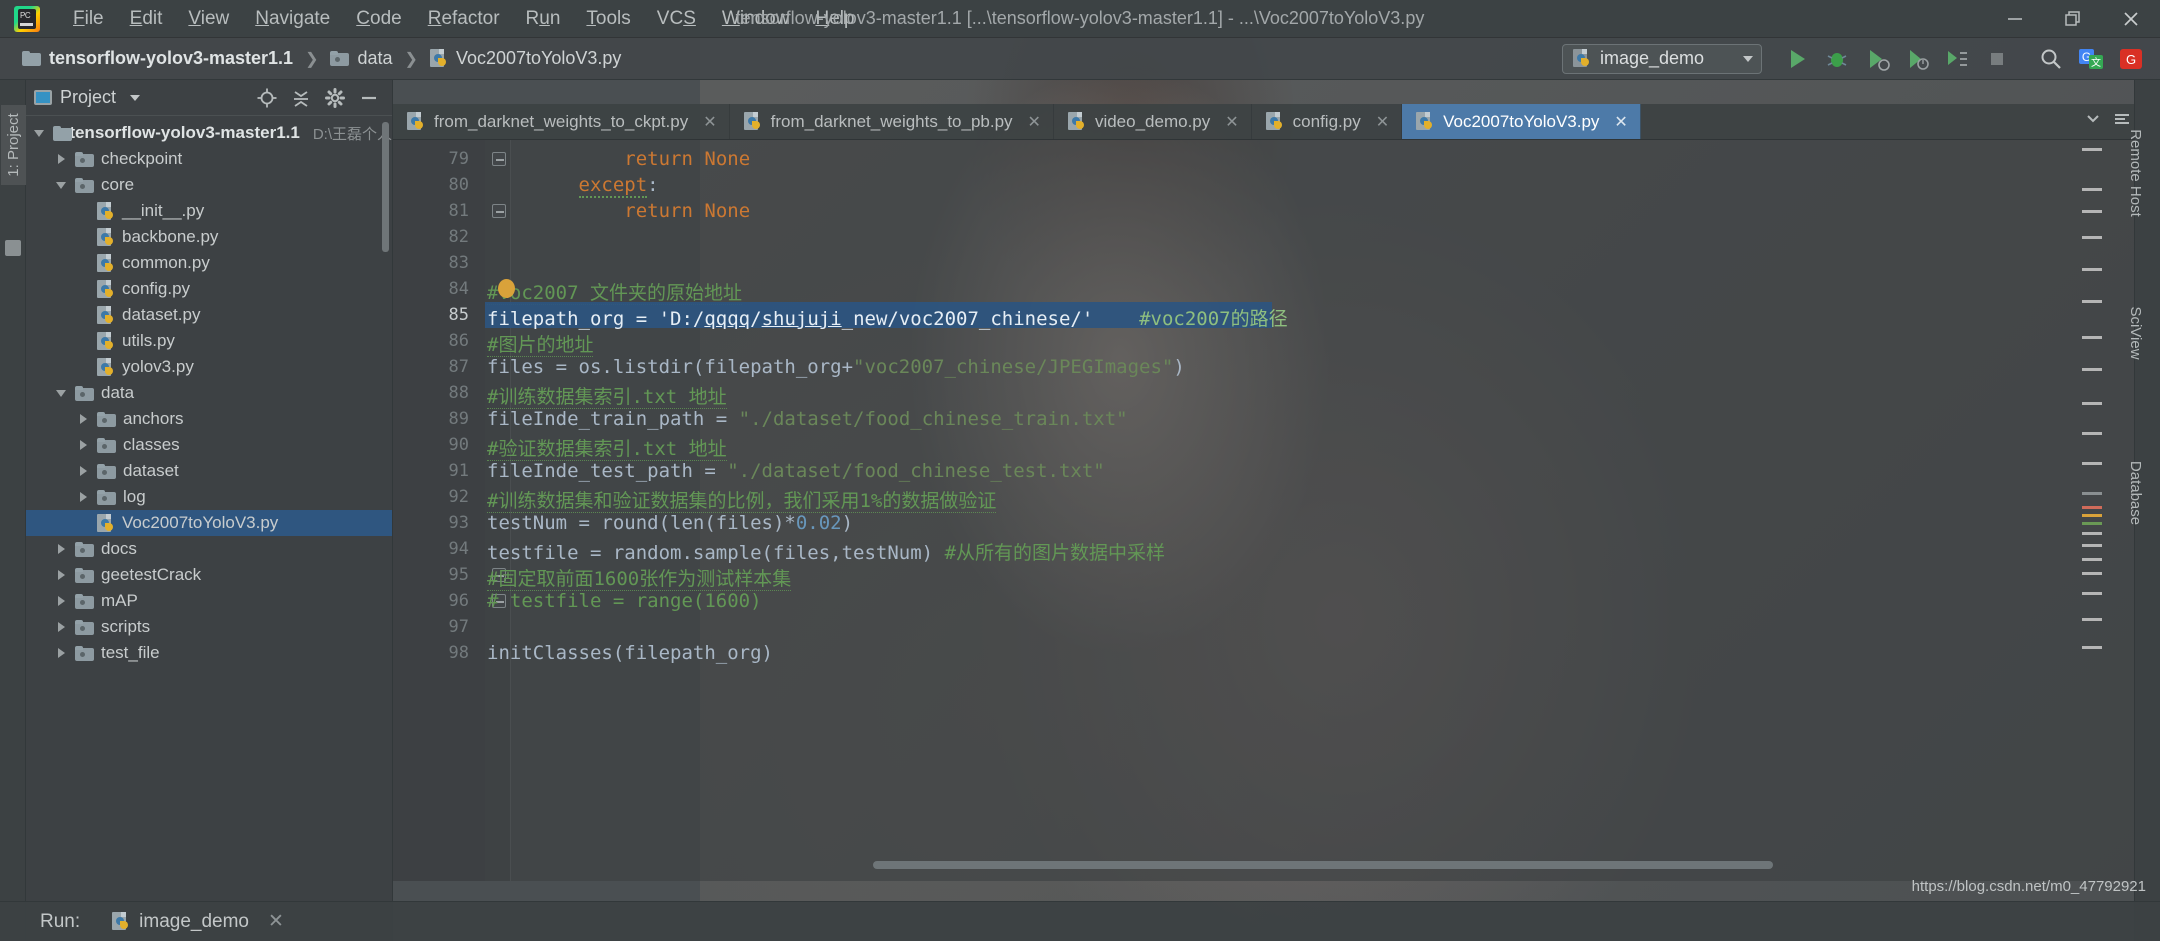  What do you see at coordinates (209, 419) in the screenshot?
I see `tree-item-anchors: anchors` at bounding box center [209, 419].